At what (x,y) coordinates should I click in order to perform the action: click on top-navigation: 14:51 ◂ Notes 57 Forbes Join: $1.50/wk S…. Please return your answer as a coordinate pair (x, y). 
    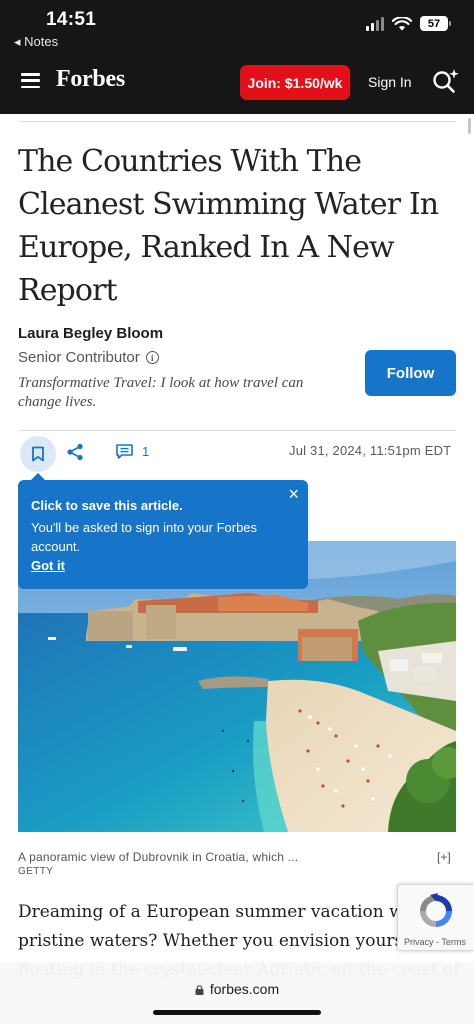
    Looking at the image, I should click on (237, 57).